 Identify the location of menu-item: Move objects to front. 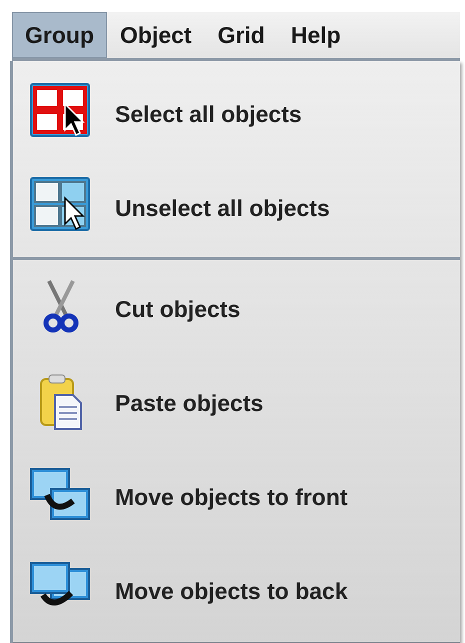
(236, 497).